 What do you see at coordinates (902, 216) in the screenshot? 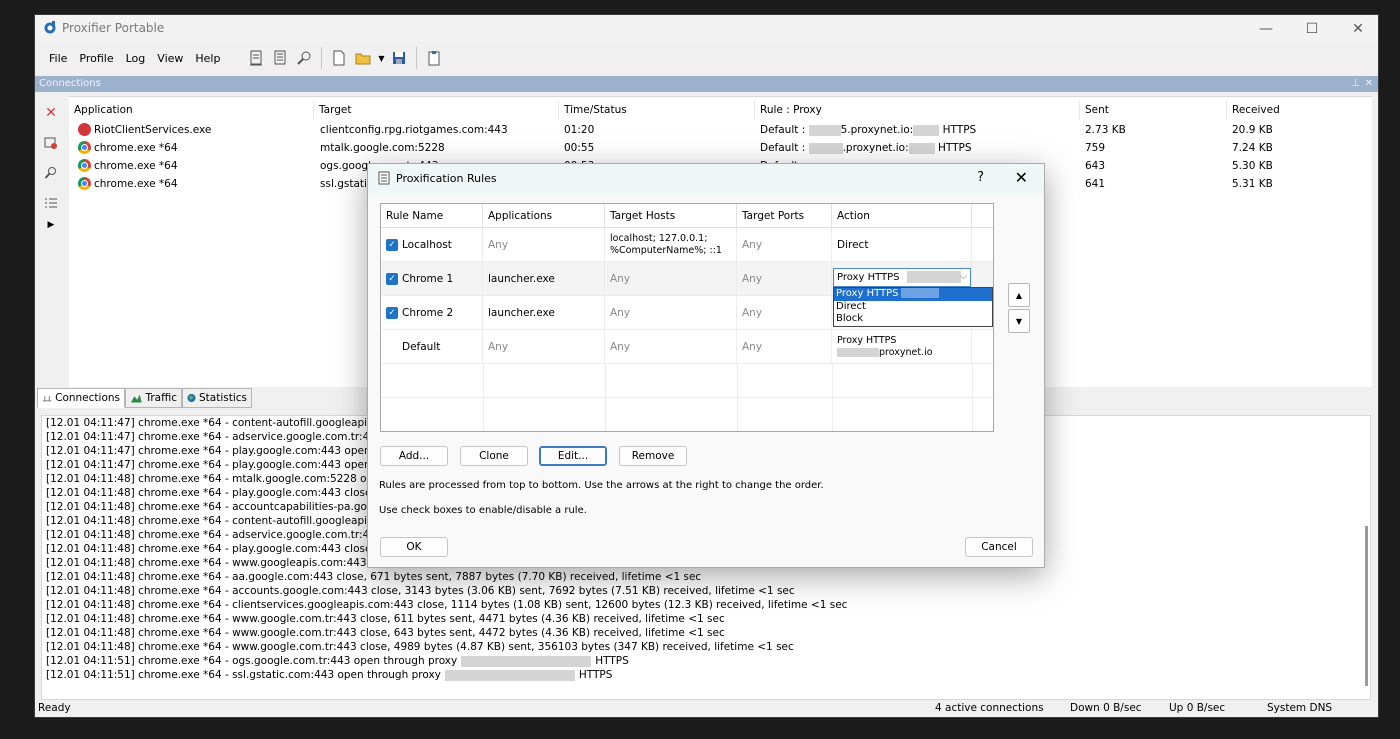
I see `col-action: Action` at bounding box center [902, 216].